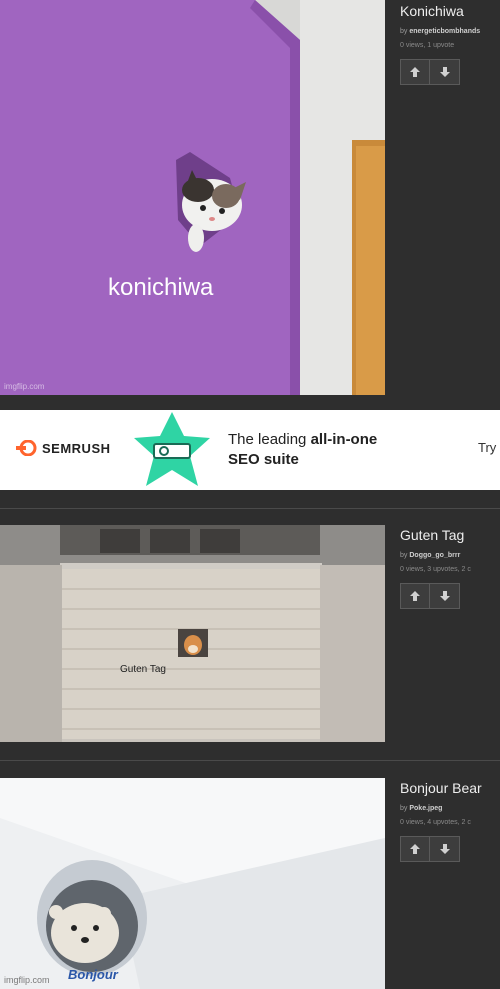  I want to click on ad-logo: SEMRUSH, so click(63, 448).